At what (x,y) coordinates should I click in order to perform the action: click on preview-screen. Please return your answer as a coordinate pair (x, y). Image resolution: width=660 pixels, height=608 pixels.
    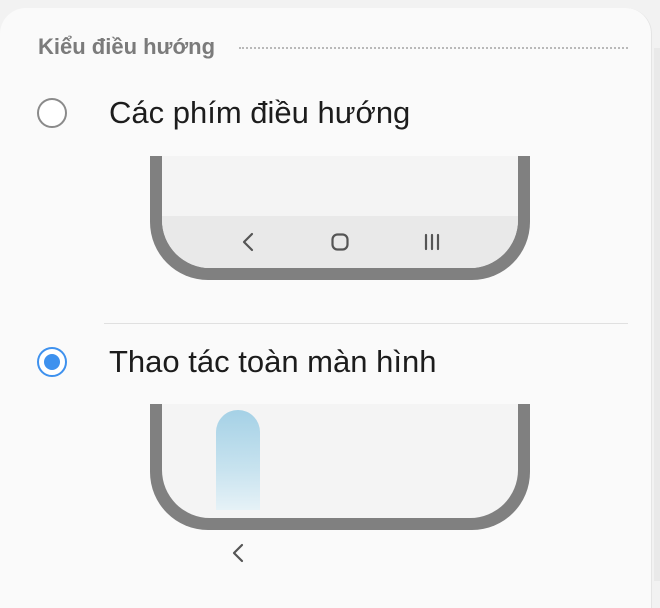
    Looking at the image, I should click on (340, 212).